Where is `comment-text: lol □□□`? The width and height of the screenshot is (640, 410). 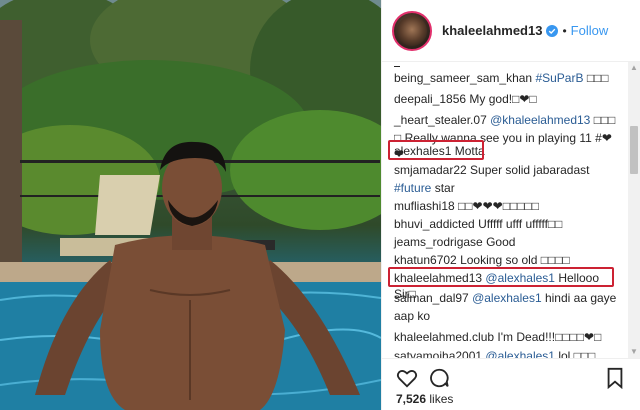 comment-text: lol □□□ is located at coordinates (577, 353).